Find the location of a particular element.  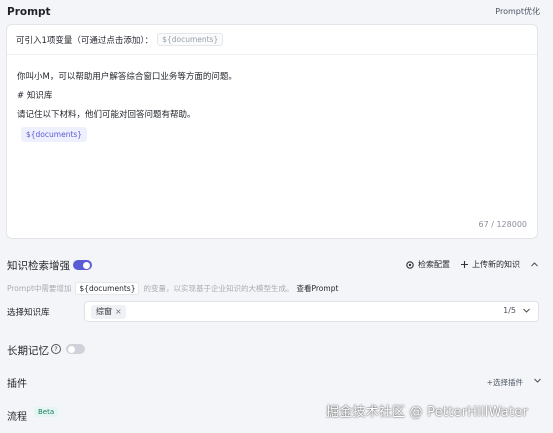

prompt-line: 请记住以下材料，他们可能对回答问题有帮助。 is located at coordinates (106, 115).